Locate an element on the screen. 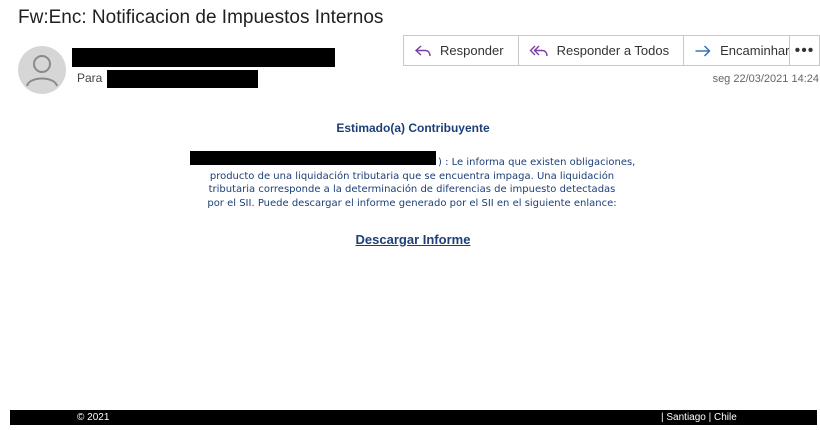 This screenshot has height=430, width=820. forward-label: Encaminhar is located at coordinates (755, 50).